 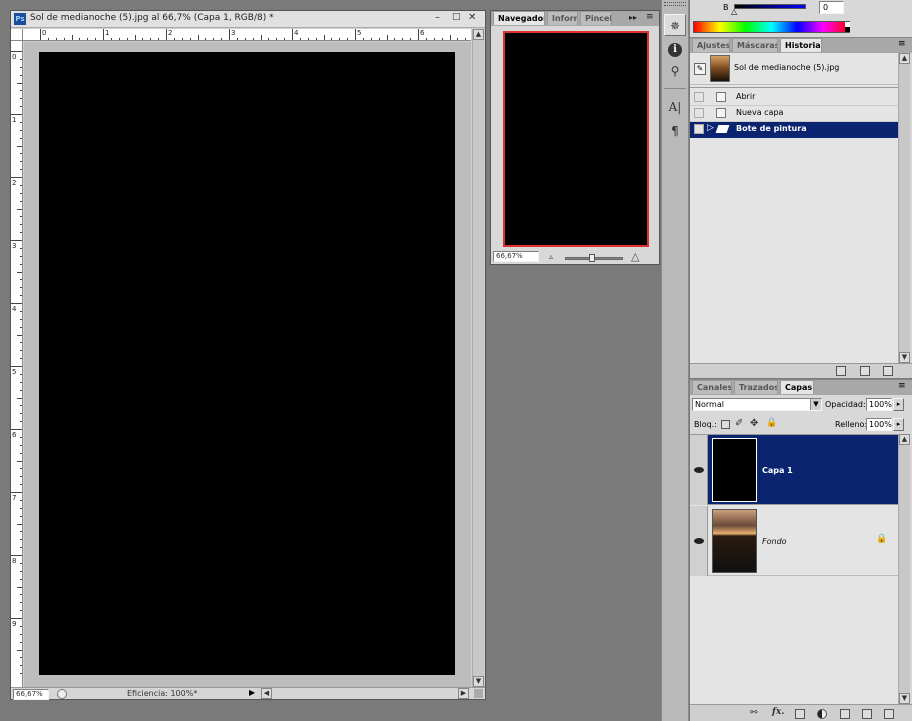 I want to click on link-layers-icon: ⚯, so click(x=754, y=713).